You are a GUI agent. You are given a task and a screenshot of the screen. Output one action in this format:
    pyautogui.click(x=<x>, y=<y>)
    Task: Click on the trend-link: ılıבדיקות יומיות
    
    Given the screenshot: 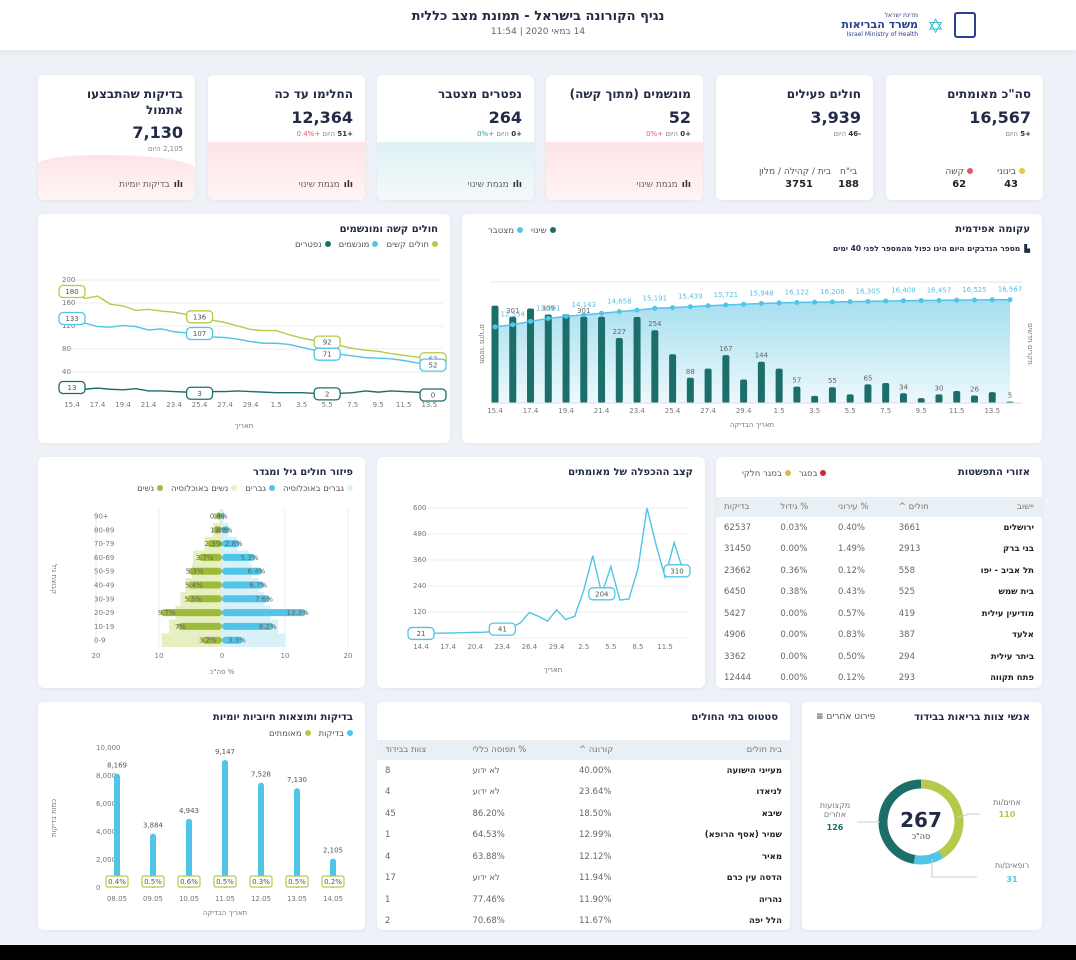 What is the action you would take?
    pyautogui.click(x=151, y=185)
    